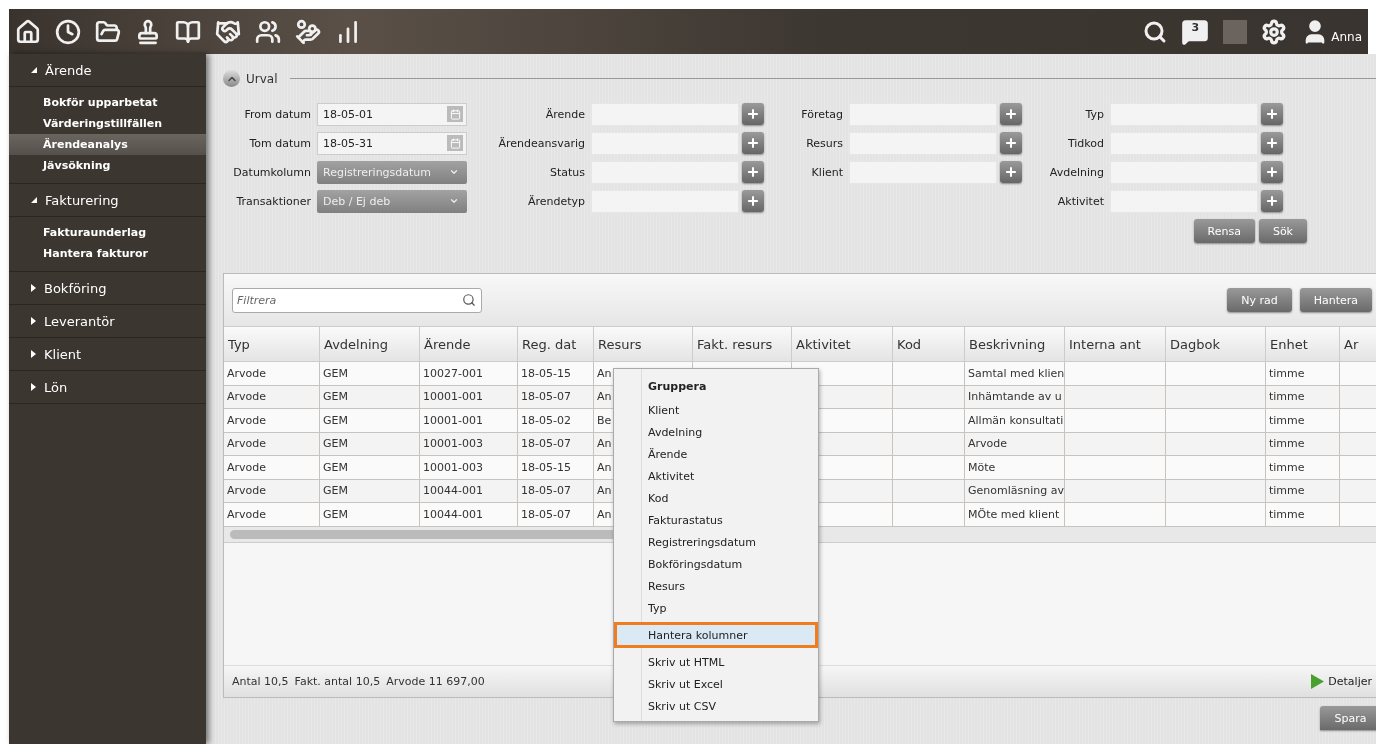 Image resolution: width=1376 pixels, height=744 pixels. Describe the element at coordinates (1195, 27) in the screenshot. I see `notification-count: 3` at that location.